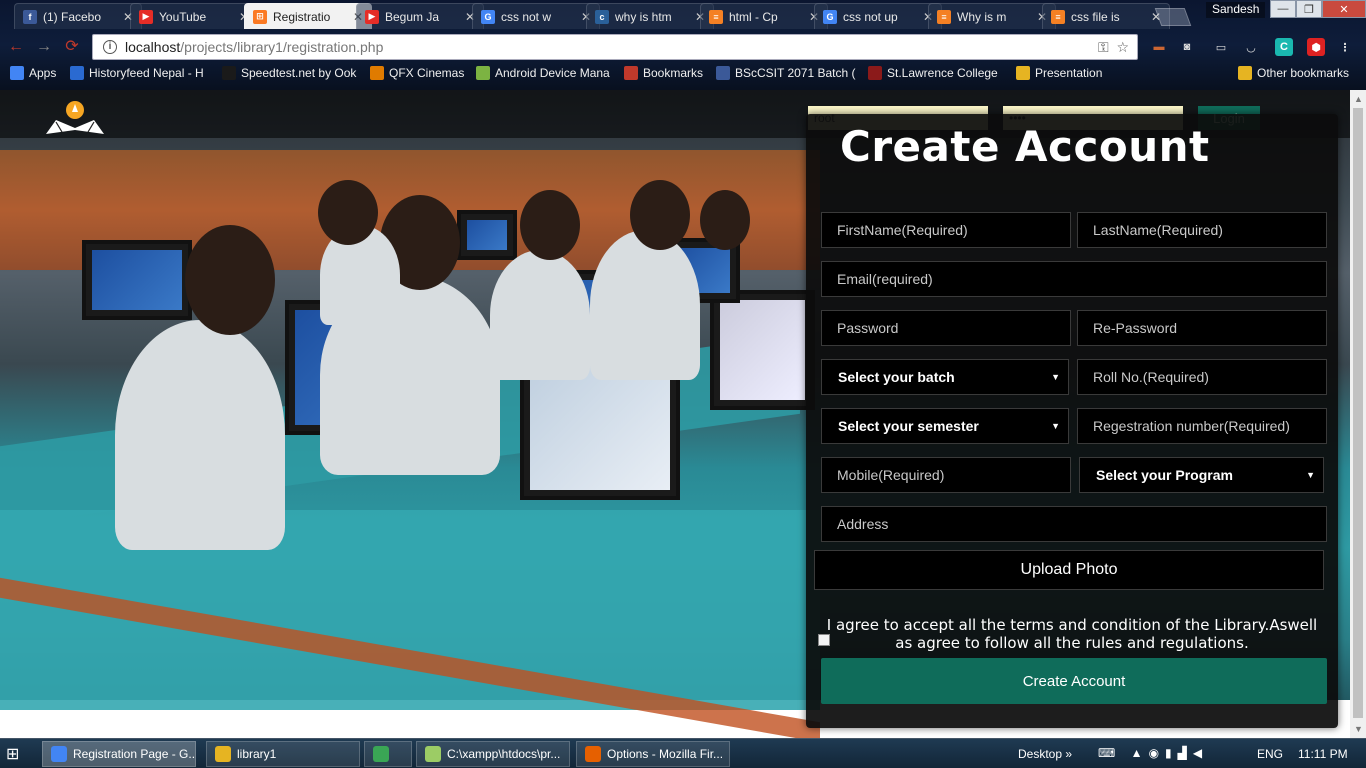 This screenshot has height=768, width=1366. I want to click on page-scrollbar: ▲ ▼, so click(1358, 414).